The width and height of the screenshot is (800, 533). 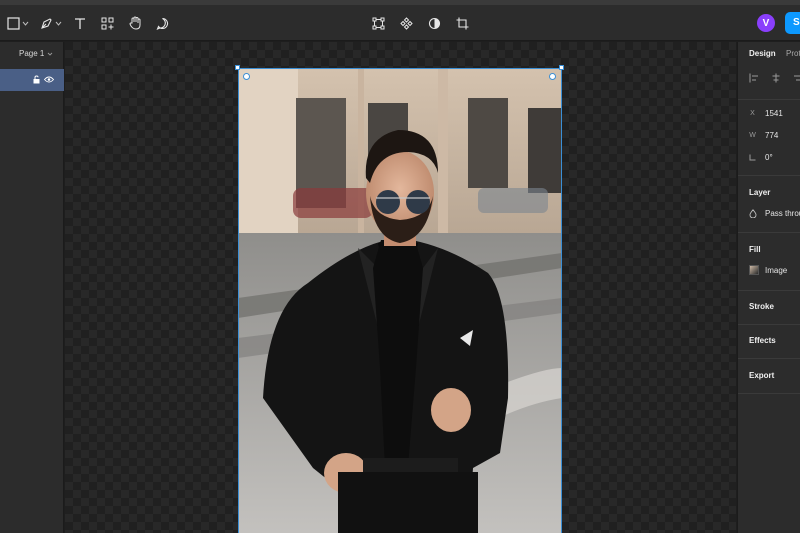 What do you see at coordinates (761, 157) in the screenshot?
I see `rotation-field: 0°` at bounding box center [761, 157].